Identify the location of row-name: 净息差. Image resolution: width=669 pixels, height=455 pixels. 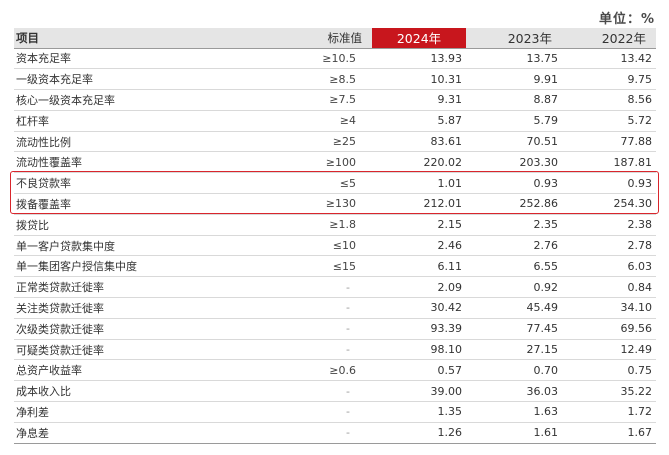
(146, 433).